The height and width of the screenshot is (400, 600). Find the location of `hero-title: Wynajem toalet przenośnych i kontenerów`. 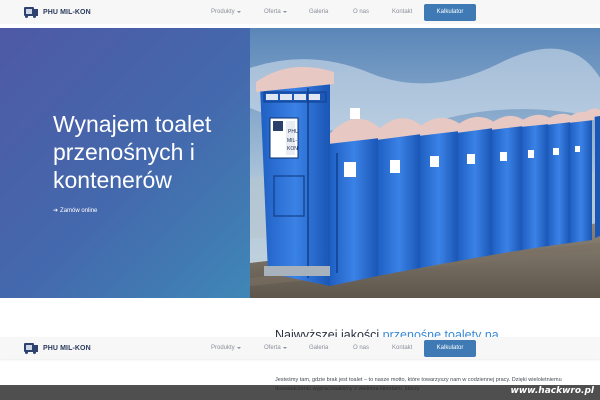

hero-title: Wynajem toalet przenośnych i kontenerów is located at coordinates (132, 152).